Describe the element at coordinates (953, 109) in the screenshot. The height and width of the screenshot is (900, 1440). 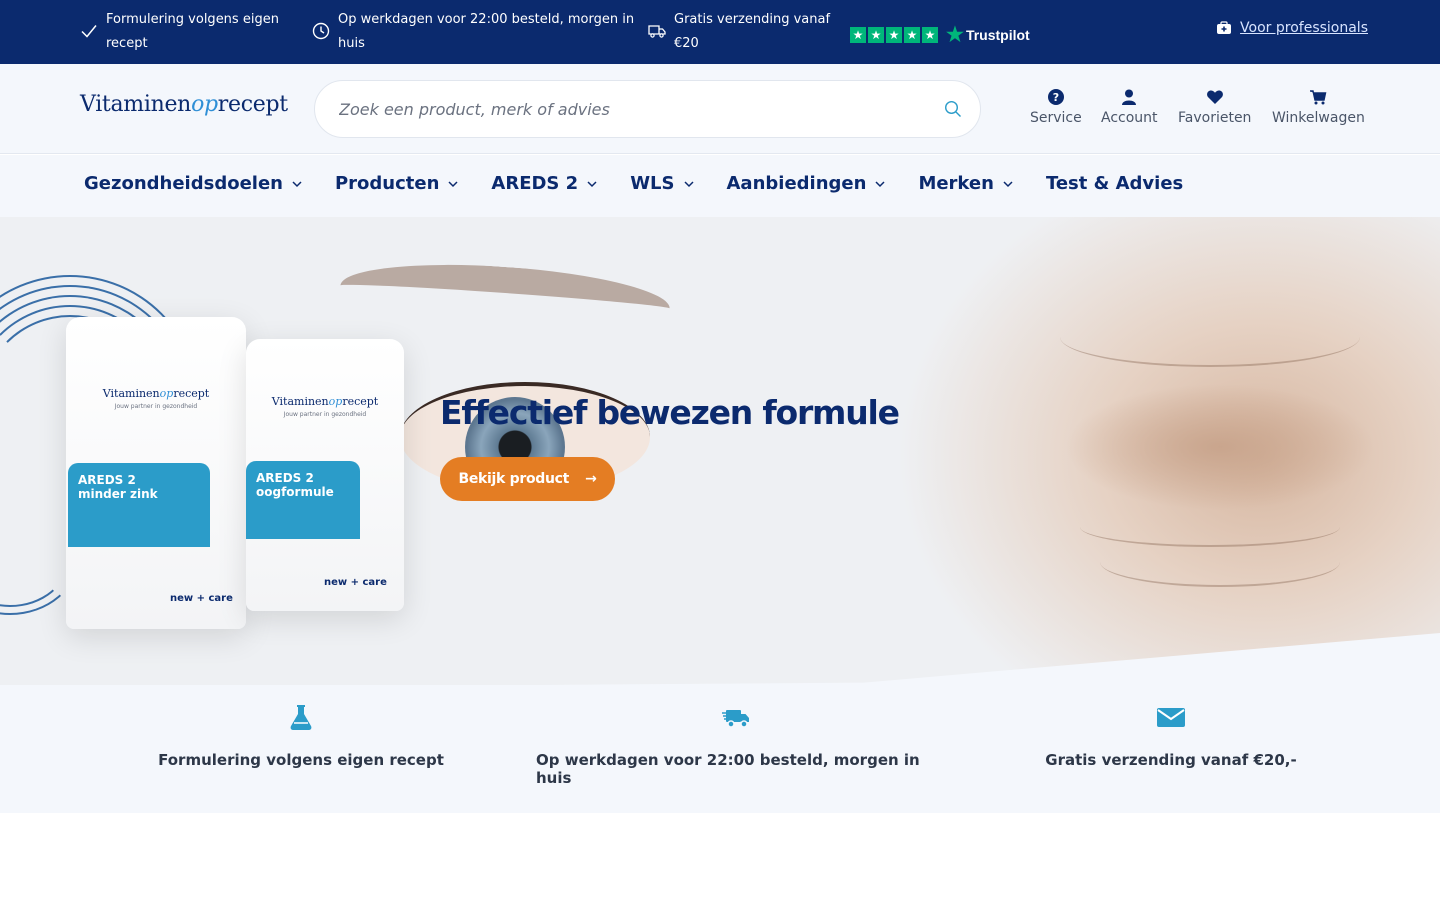
I see `search-icon` at that location.